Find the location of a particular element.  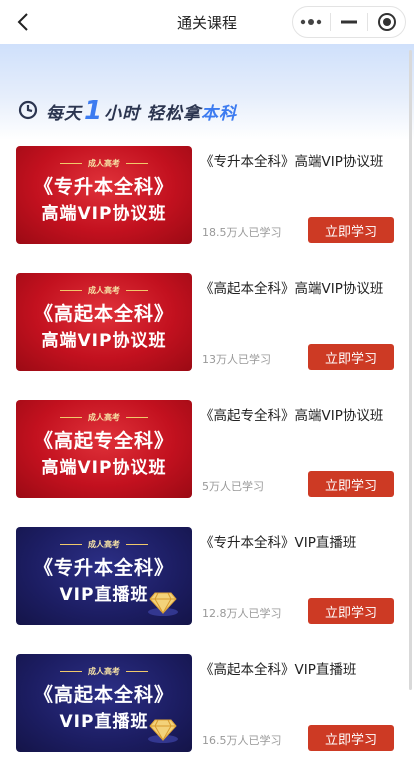

minimize-button is located at coordinates (349, 22).